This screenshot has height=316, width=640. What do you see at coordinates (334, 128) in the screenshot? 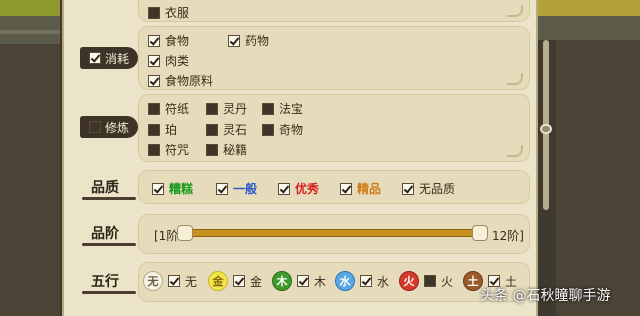
I see `cultivation-group` at bounding box center [334, 128].